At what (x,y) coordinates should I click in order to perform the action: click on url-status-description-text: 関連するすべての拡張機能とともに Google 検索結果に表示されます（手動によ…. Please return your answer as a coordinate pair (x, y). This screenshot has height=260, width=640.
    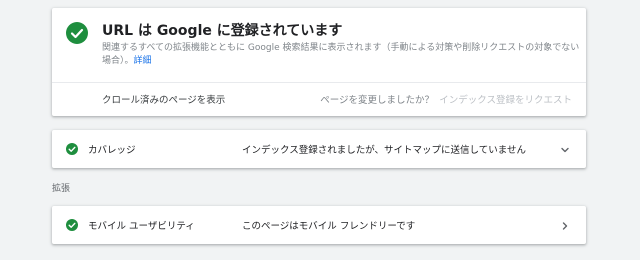
    Looking at the image, I should click on (341, 54).